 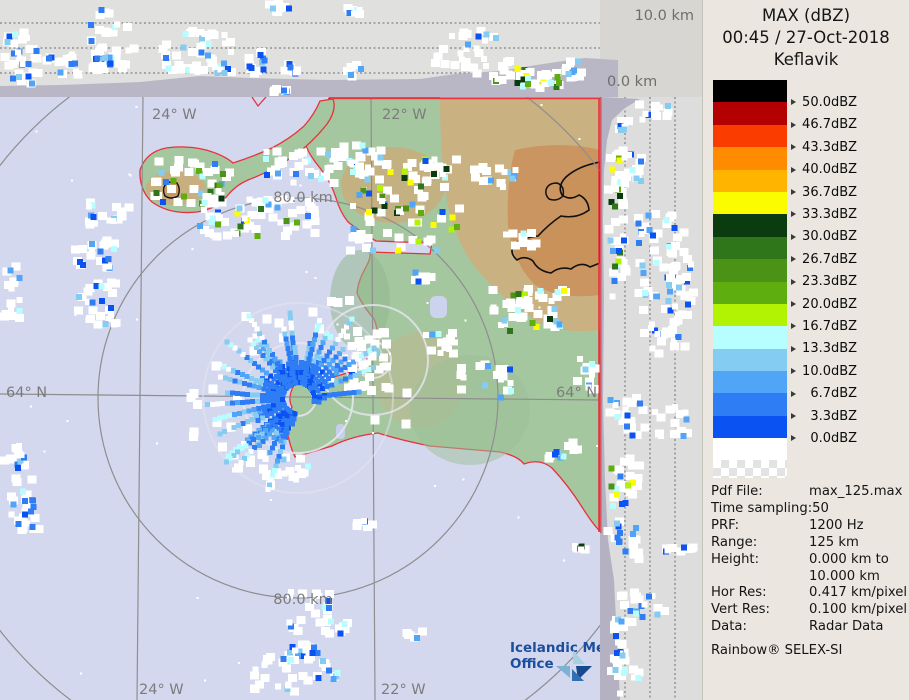 What do you see at coordinates (785, 542) in the screenshot?
I see `info-row: Range: 125 km` at bounding box center [785, 542].